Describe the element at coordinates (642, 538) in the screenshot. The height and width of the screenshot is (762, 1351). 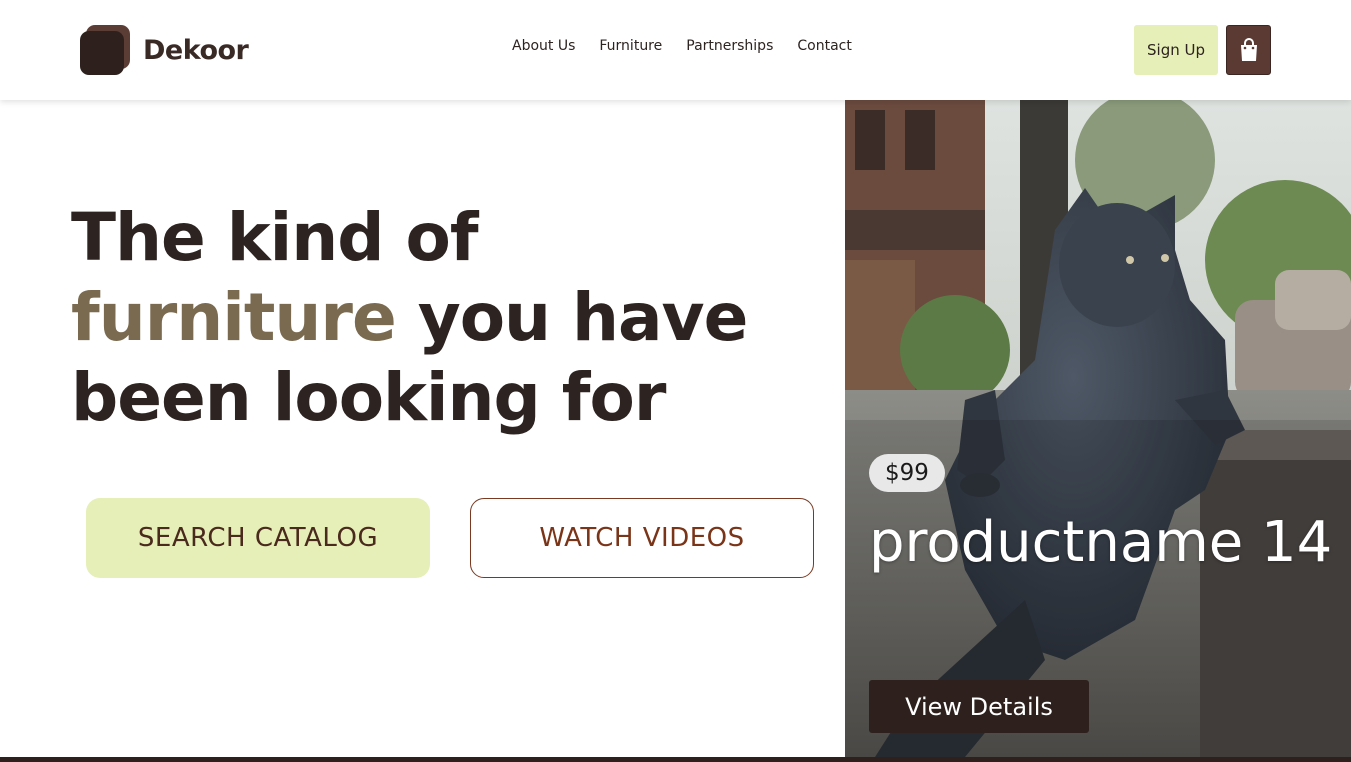
I see `watch-videos-button: WATCH VIDEOS` at that location.